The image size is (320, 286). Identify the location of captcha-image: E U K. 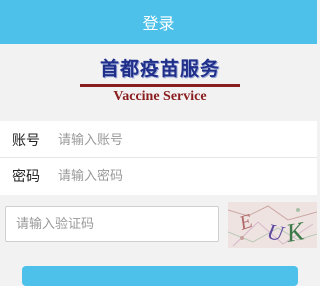
(272, 225).